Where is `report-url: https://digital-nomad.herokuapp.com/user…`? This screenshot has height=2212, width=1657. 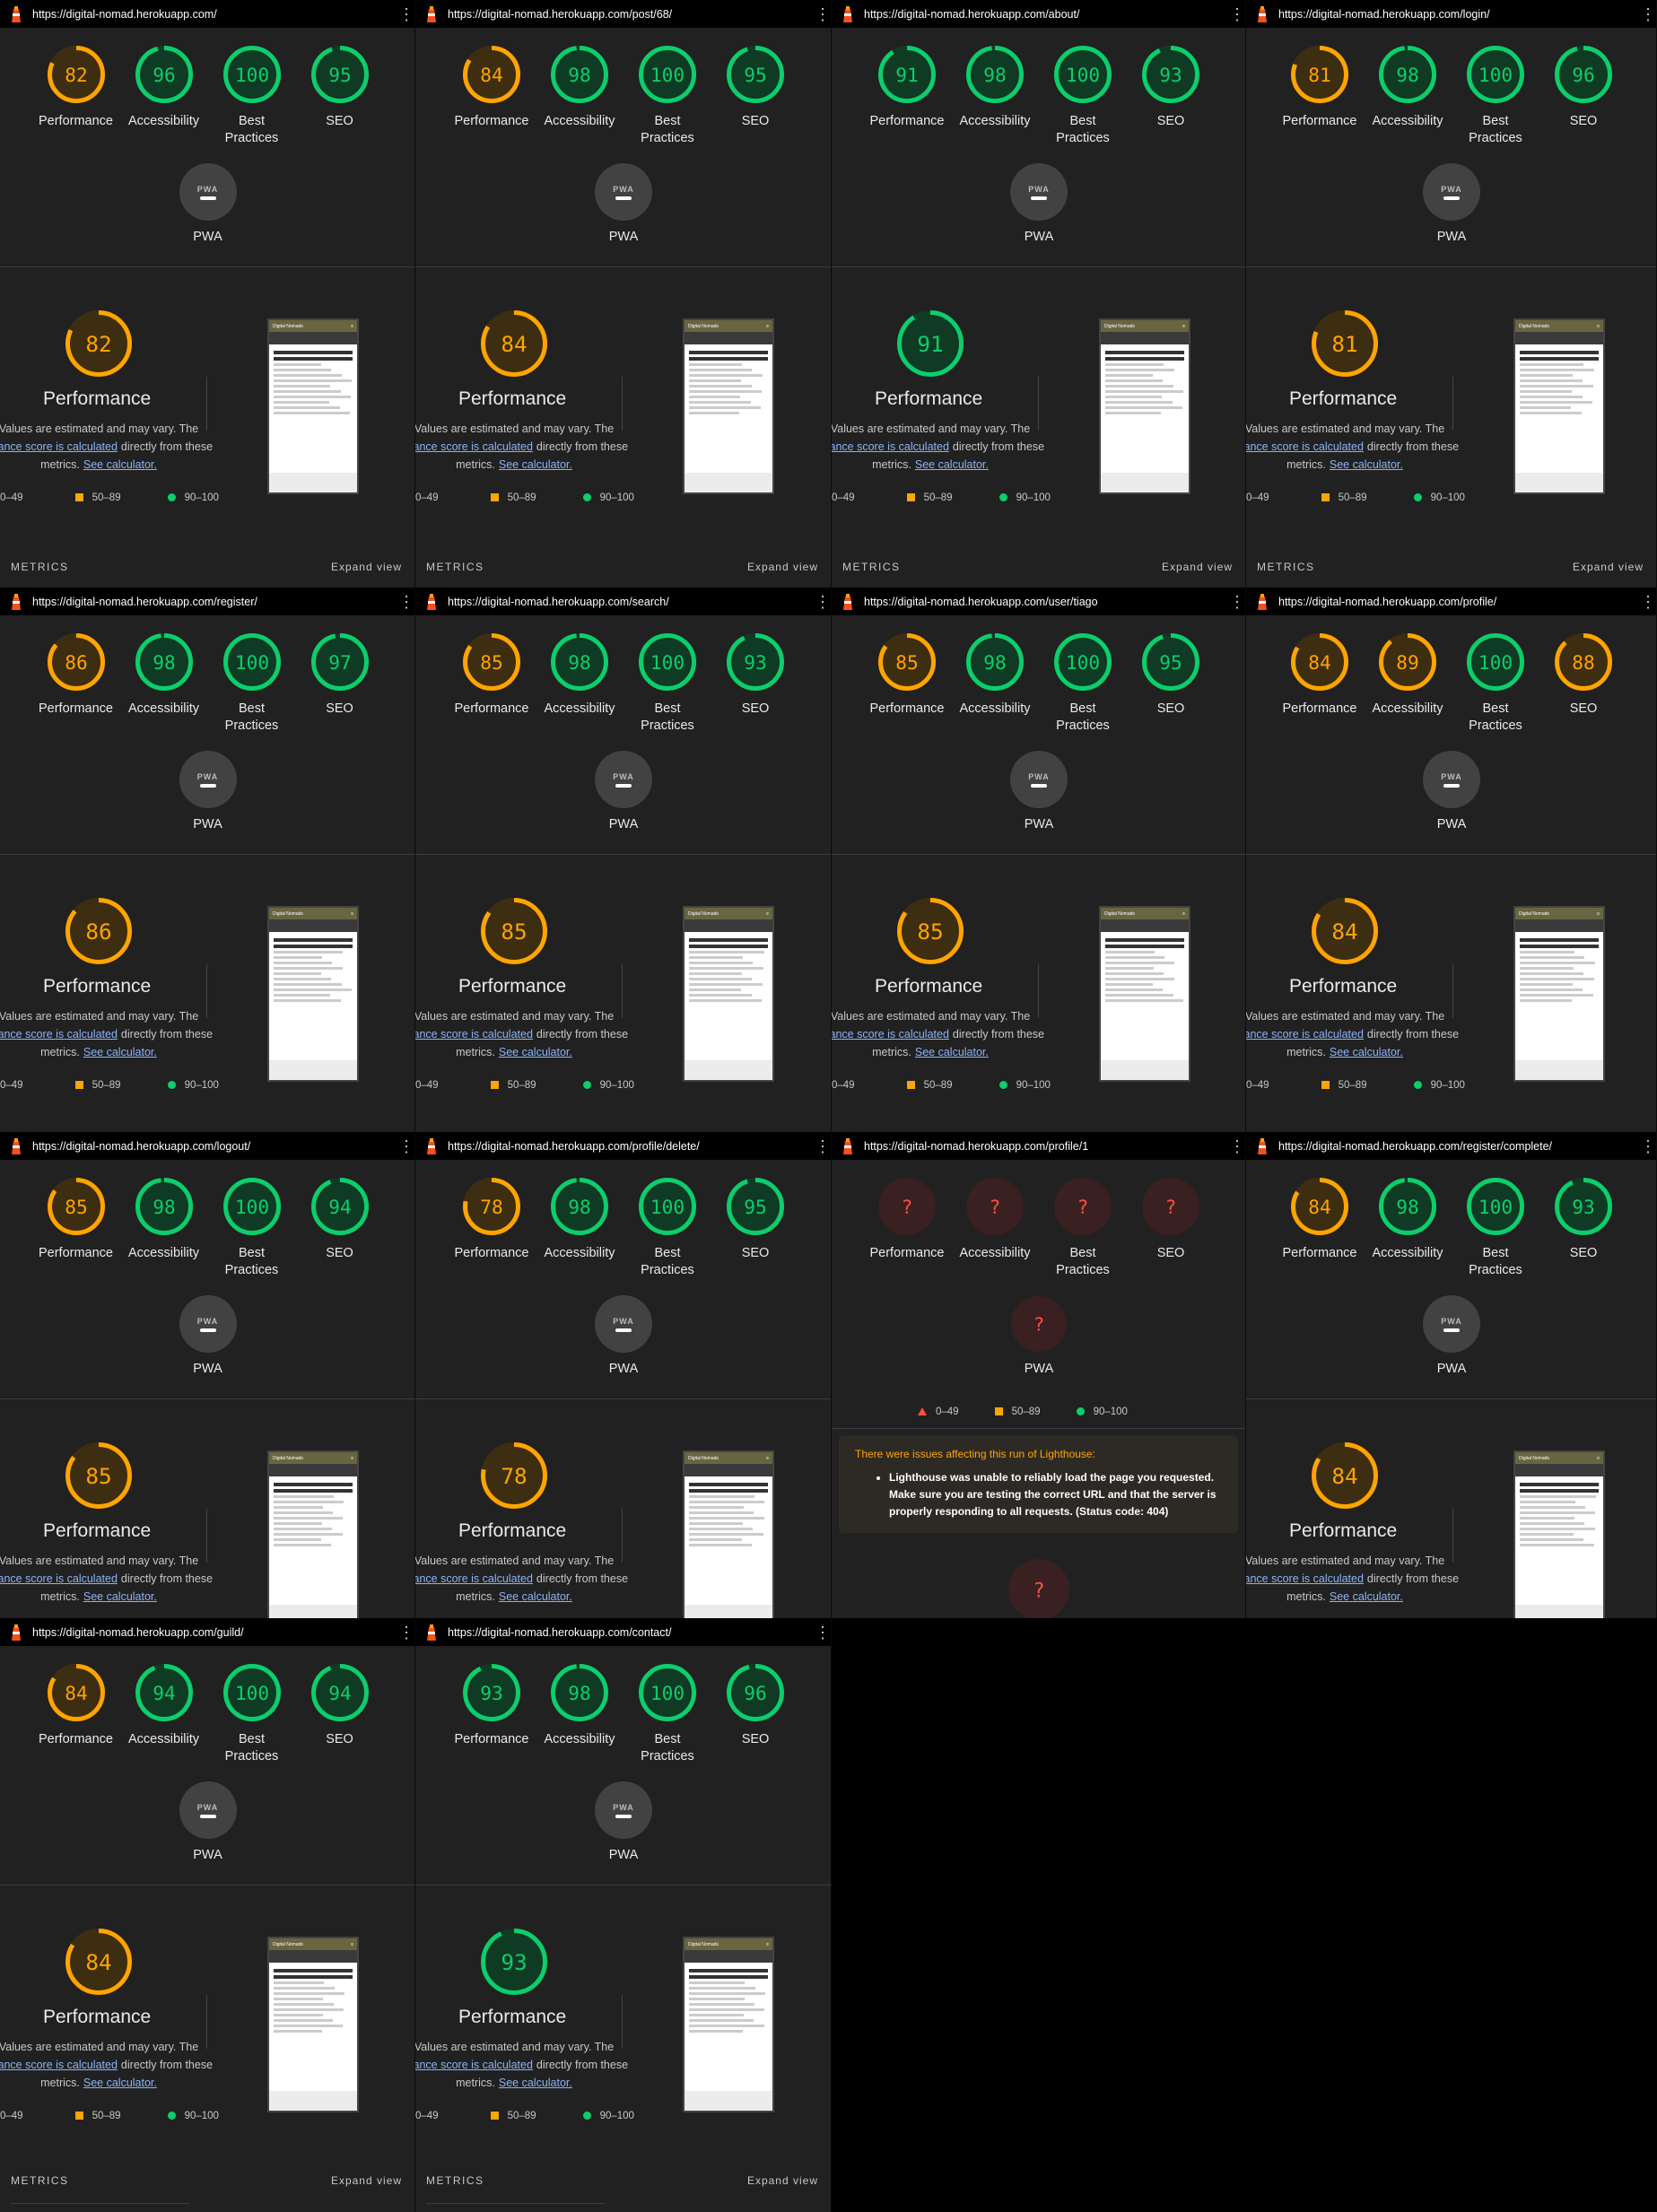
report-url: https://digital-nomad.herokuapp.com/user… is located at coordinates (1047, 602).